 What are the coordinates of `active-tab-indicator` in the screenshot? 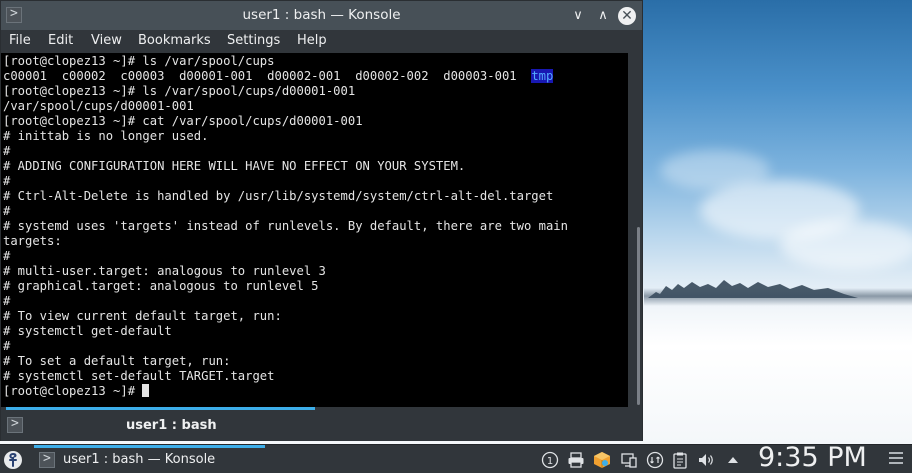 It's located at (160, 408).